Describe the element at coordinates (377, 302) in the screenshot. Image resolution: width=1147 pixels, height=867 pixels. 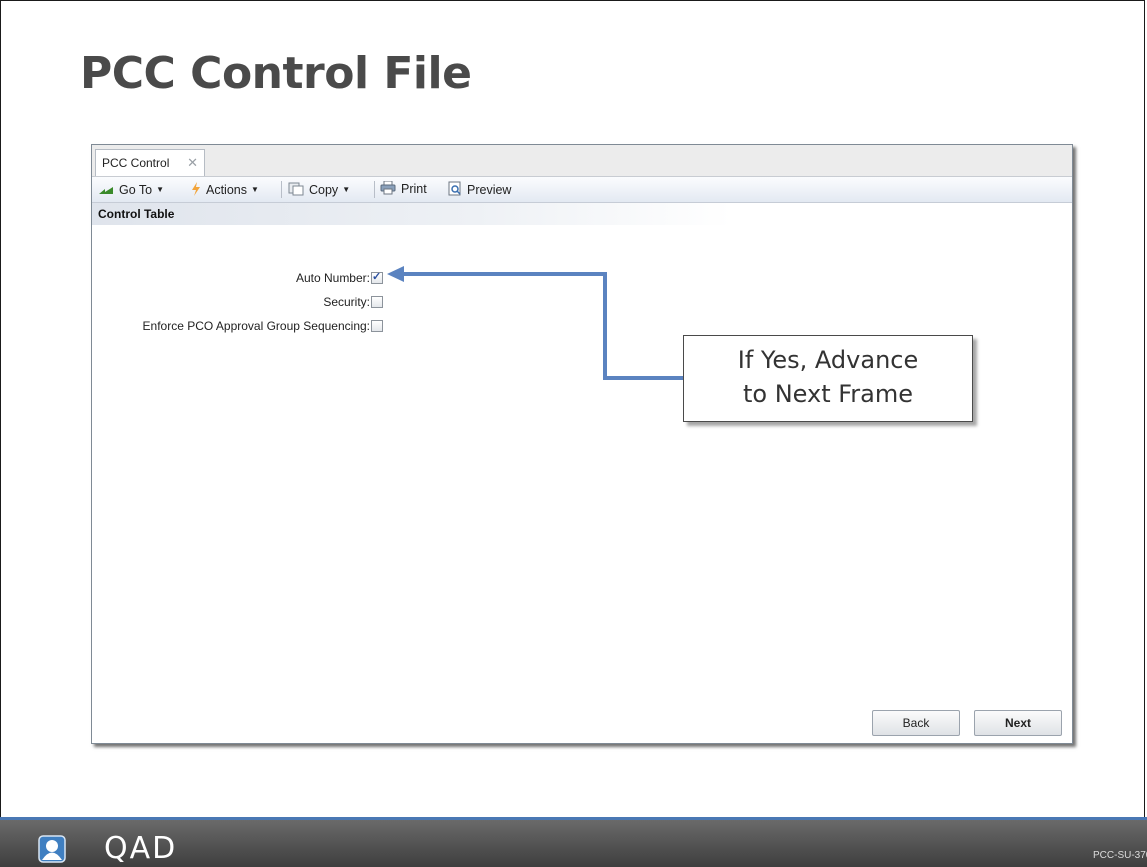
I see `security-checkbox` at that location.